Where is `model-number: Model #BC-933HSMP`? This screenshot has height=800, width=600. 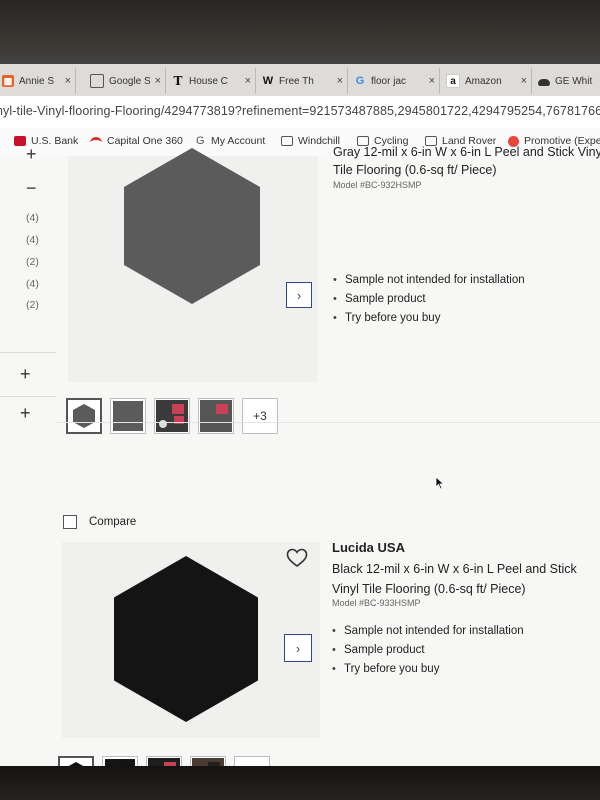
model-number: Model #BC-933HSMP is located at coordinates (376, 603).